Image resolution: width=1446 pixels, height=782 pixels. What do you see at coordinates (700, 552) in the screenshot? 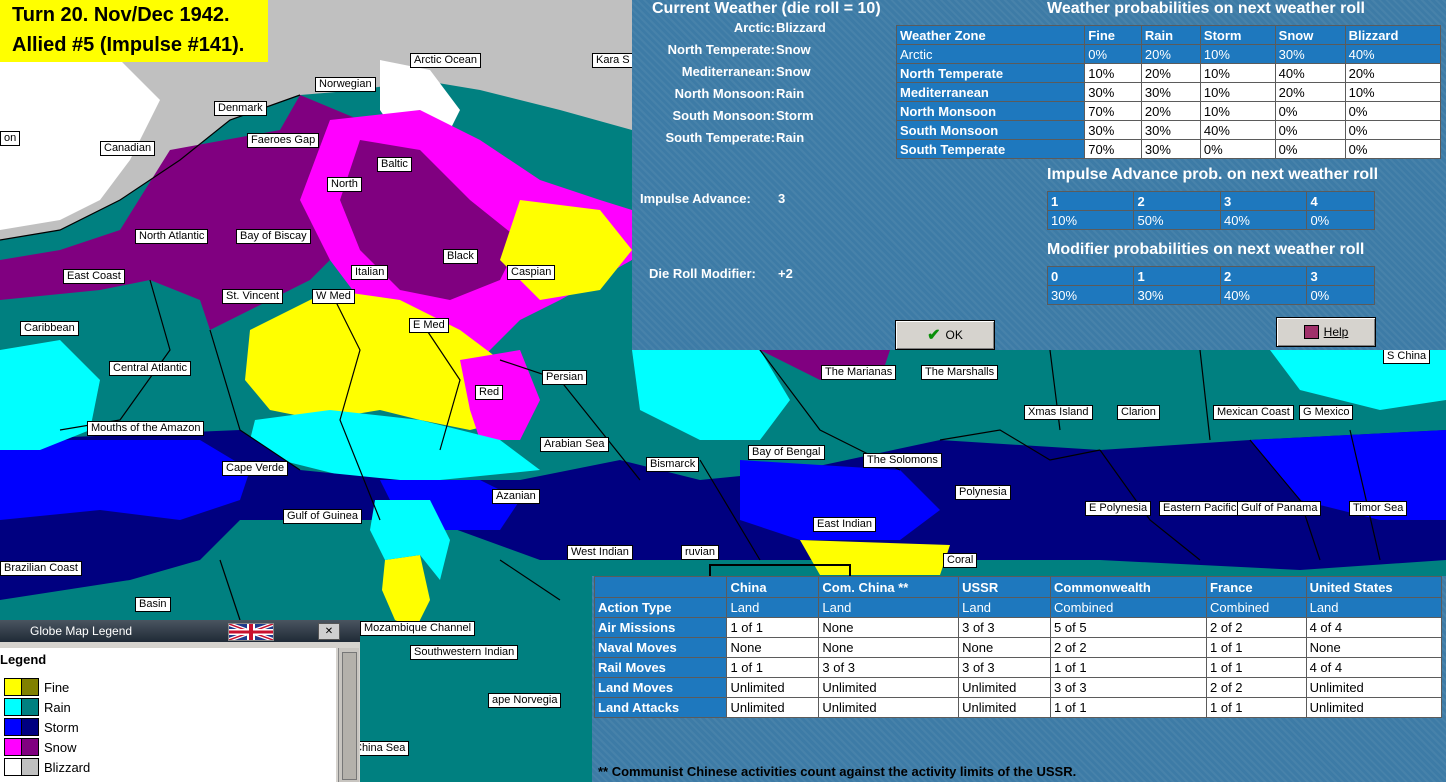
I see `sea-zone-label: ruvian` at bounding box center [700, 552].